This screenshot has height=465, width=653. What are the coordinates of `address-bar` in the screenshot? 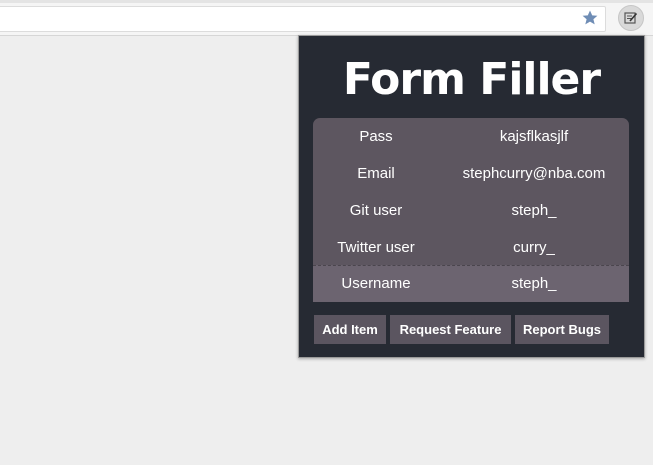 It's located at (303, 19).